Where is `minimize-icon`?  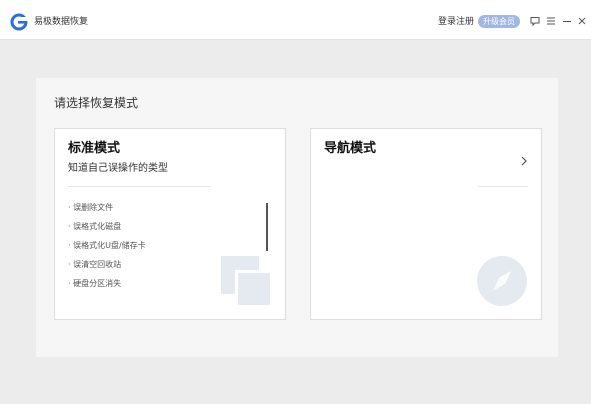
minimize-icon is located at coordinates (567, 21).